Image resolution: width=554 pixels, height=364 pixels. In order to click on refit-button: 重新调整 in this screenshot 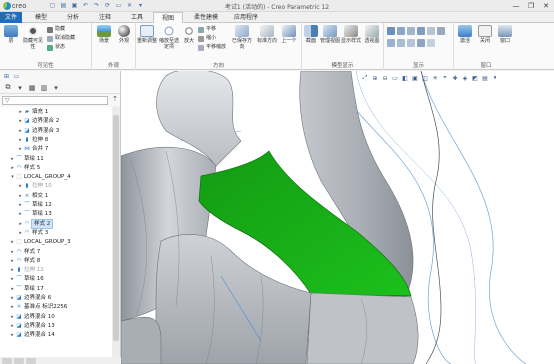, I will do `click(147, 34)`.